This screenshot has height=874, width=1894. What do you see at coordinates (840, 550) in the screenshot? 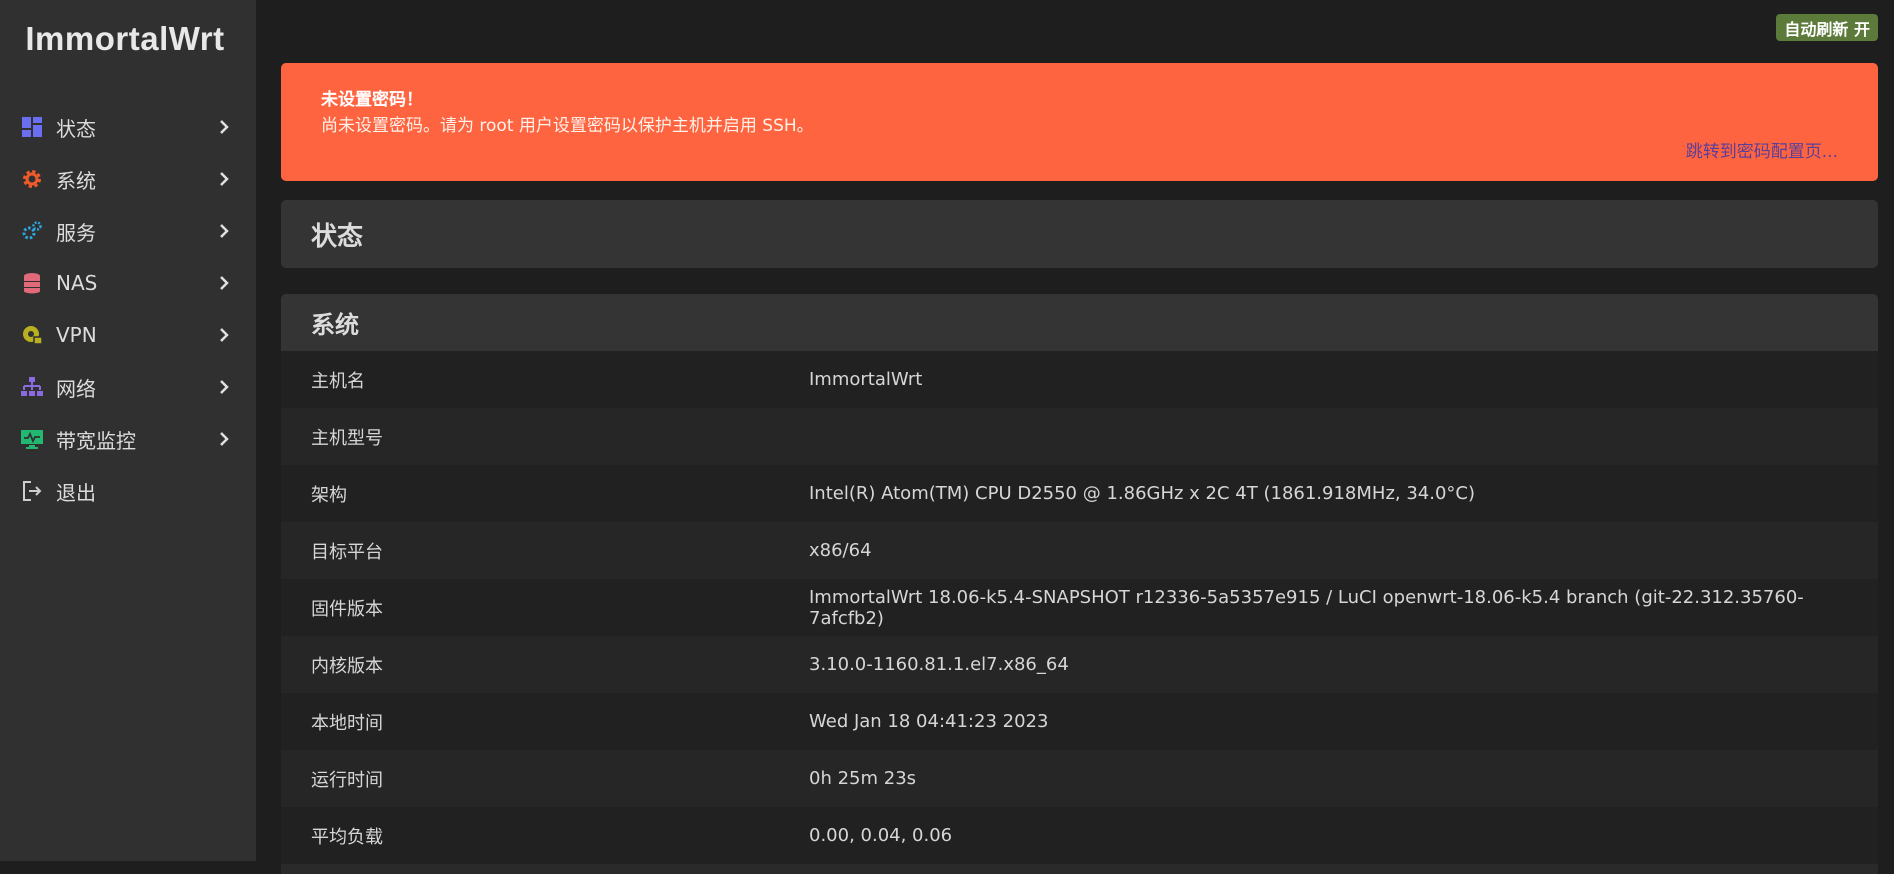
I see `row-value: x86/64` at bounding box center [840, 550].